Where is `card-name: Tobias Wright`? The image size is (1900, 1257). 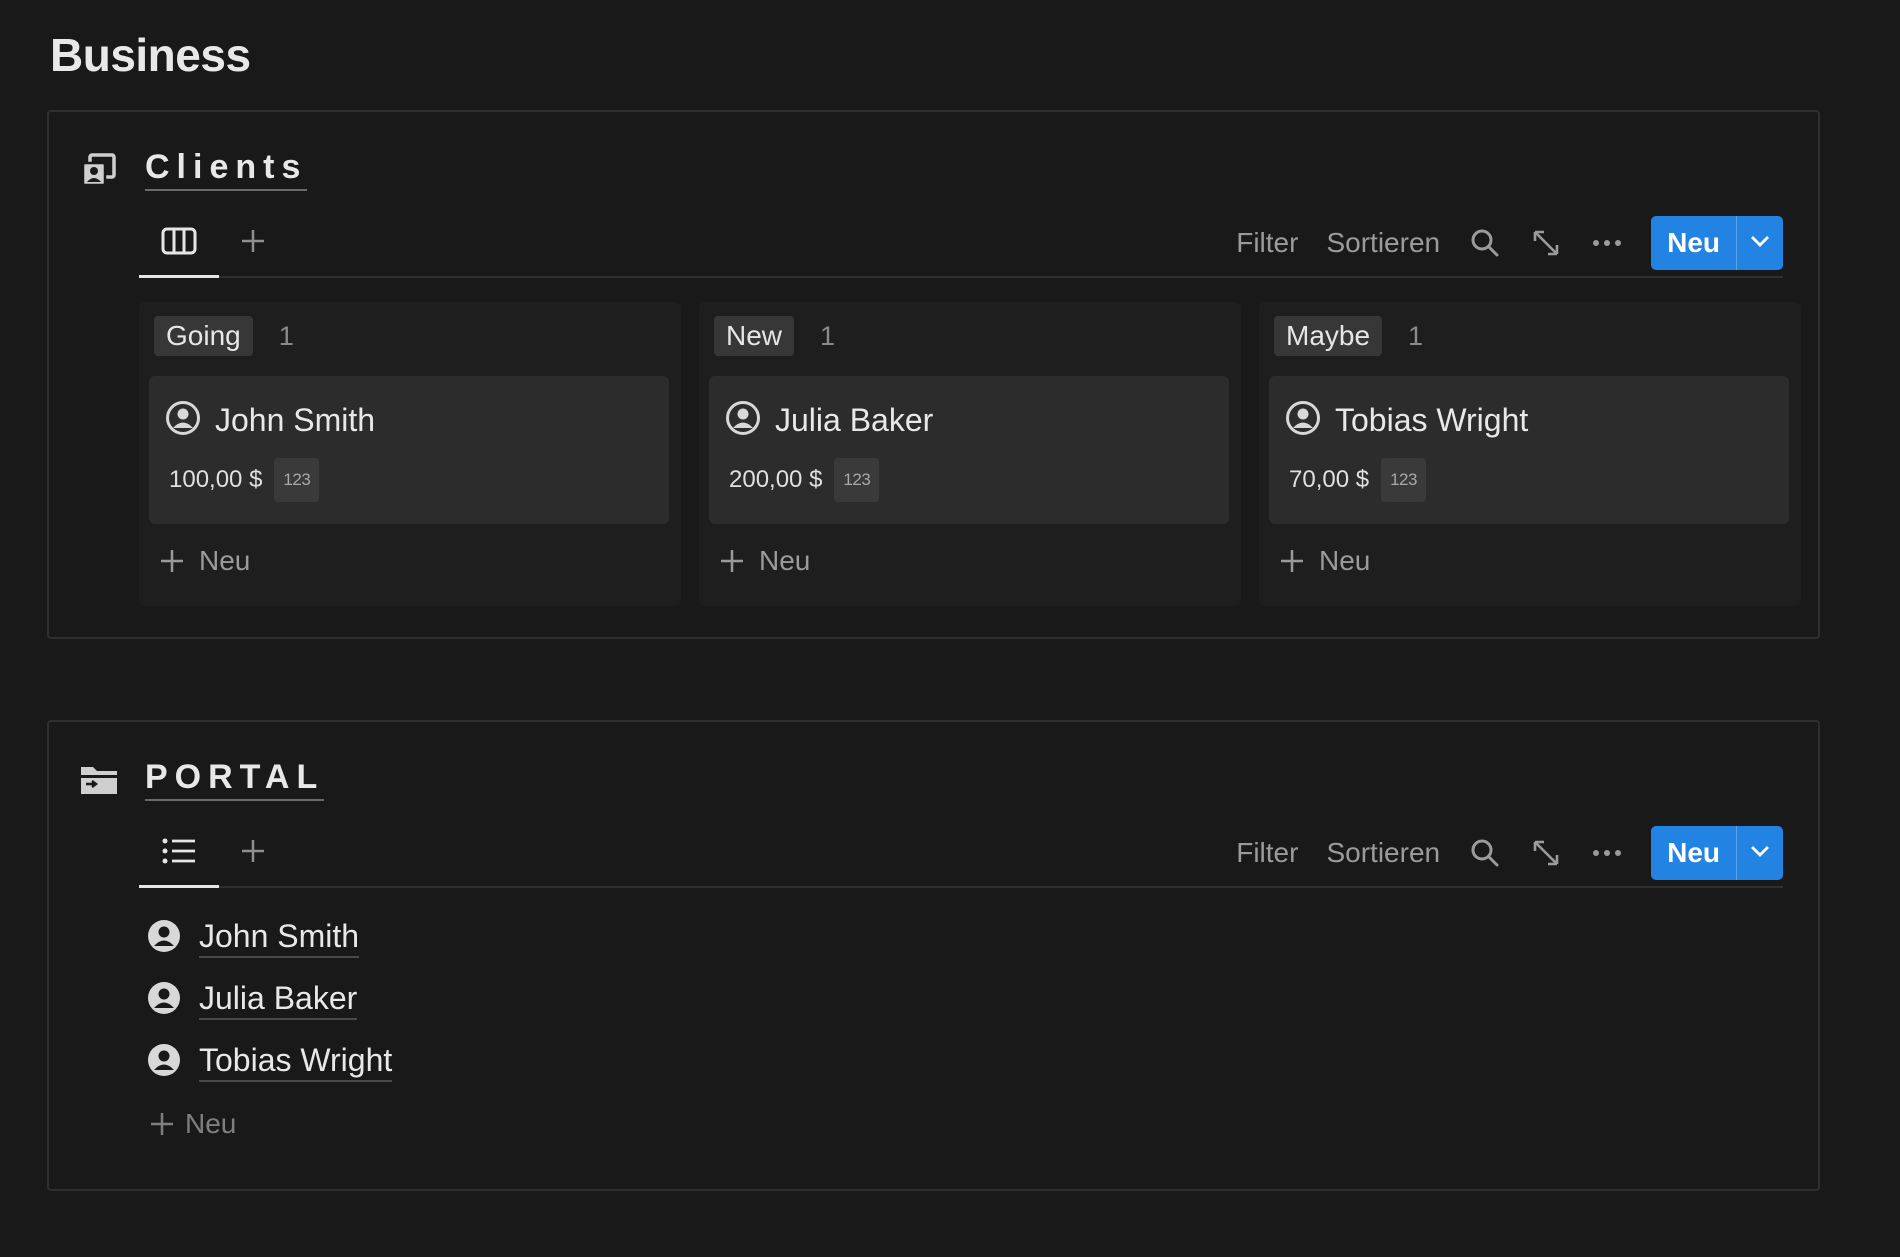
card-name: Tobias Wright is located at coordinates (1432, 420).